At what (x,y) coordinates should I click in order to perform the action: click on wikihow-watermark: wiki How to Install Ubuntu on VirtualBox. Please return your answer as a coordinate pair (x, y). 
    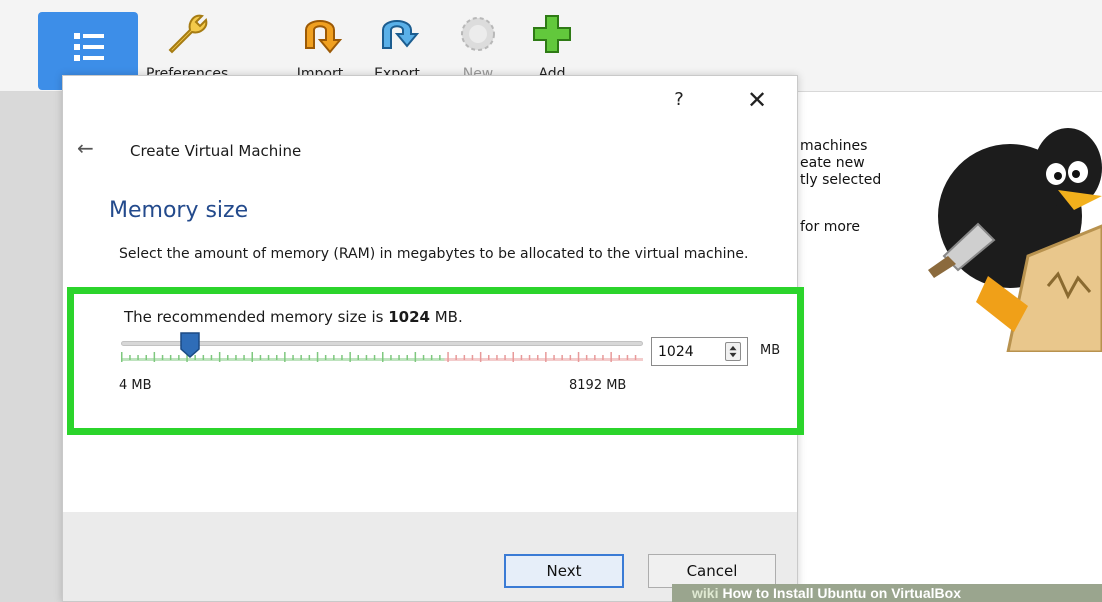
    Looking at the image, I should click on (887, 593).